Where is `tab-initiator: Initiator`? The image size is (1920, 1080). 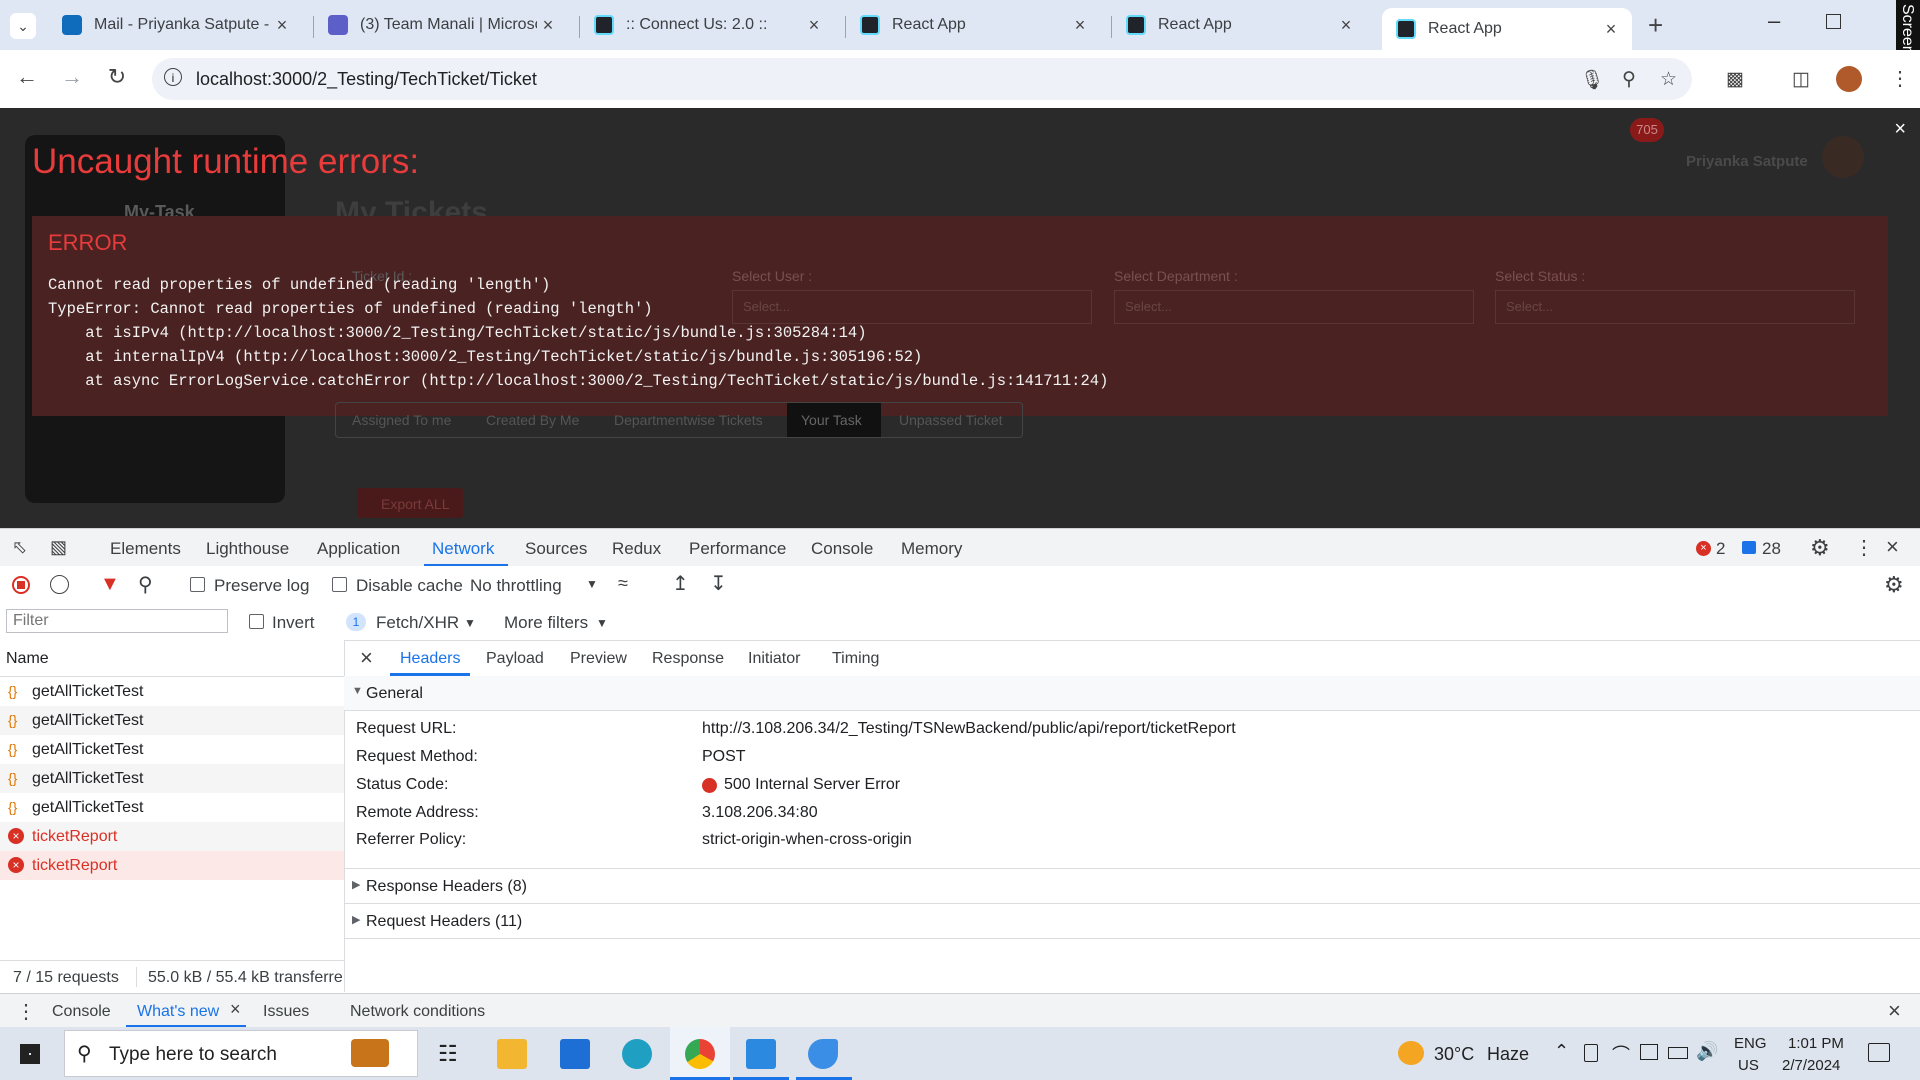 tab-initiator: Initiator is located at coordinates (774, 659).